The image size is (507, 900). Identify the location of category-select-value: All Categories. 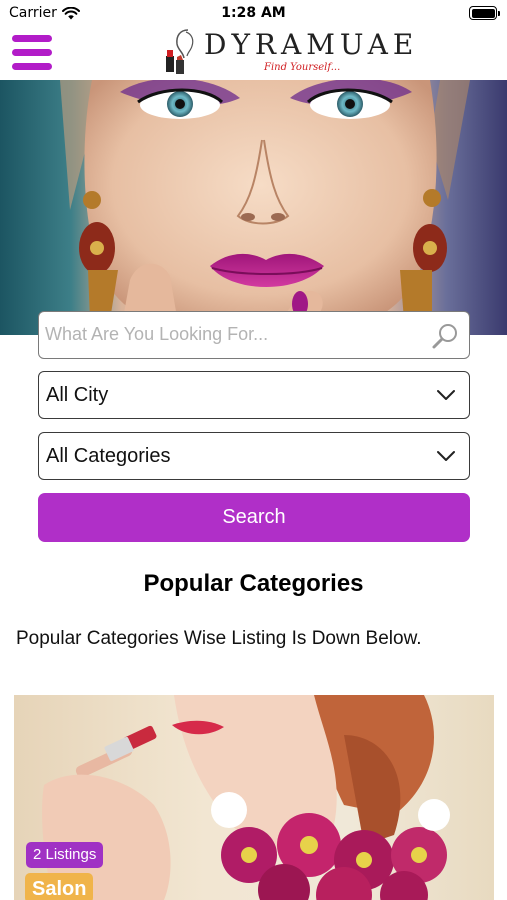
(108, 456).